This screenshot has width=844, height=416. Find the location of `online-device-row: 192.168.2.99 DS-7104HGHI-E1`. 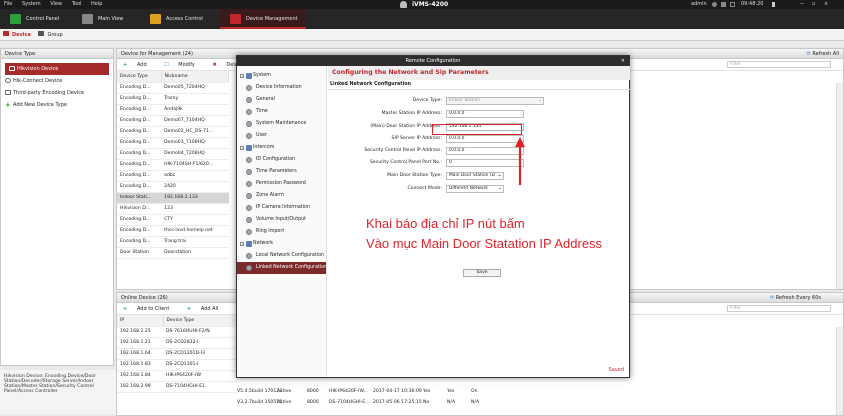

online-device-row: 192.168.2.99 DS-7104HGHI-E1 is located at coordinates (177, 387).